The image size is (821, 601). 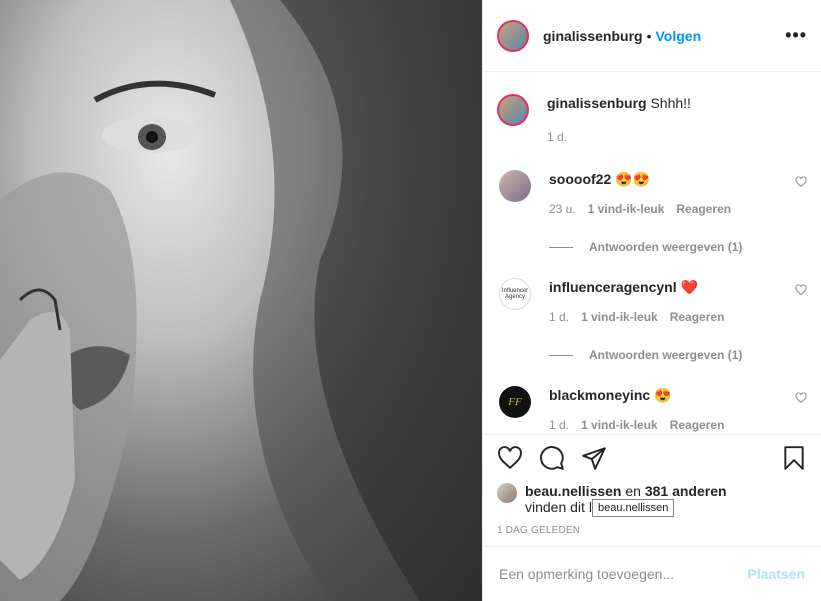 What do you see at coordinates (686, 491) in the screenshot?
I see `others-count: 381 anderen` at bounding box center [686, 491].